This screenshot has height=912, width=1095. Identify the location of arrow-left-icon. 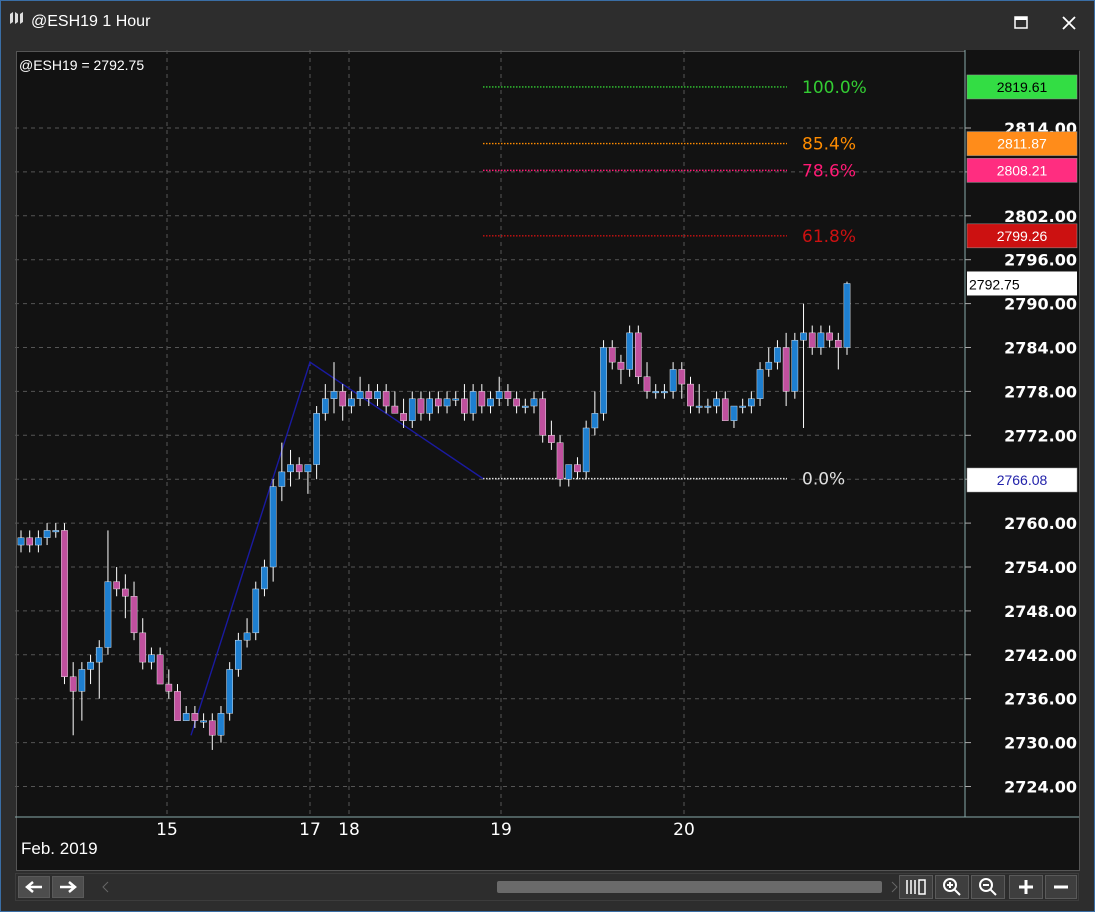
(33, 887).